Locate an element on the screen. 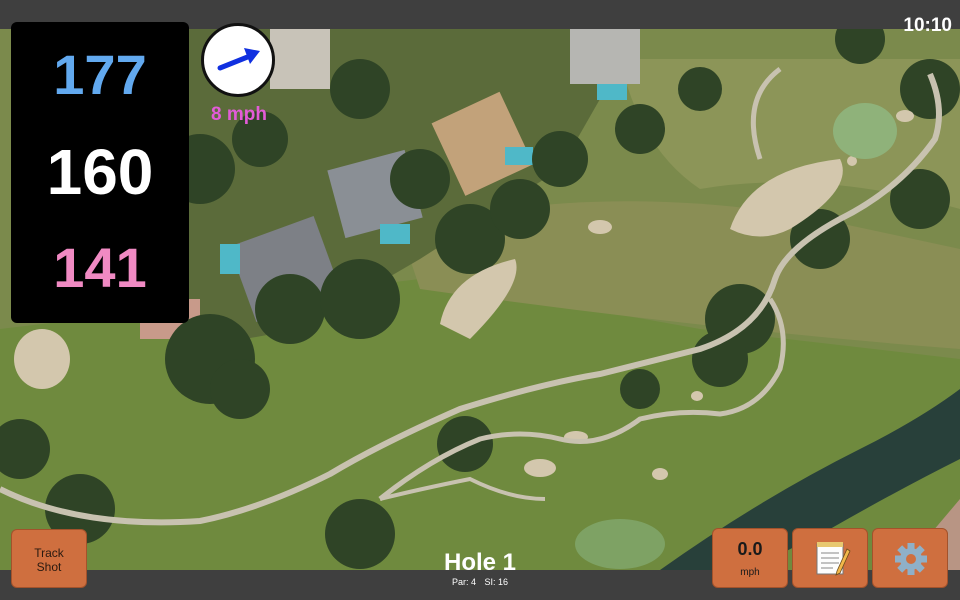  notes-button is located at coordinates (830, 558).